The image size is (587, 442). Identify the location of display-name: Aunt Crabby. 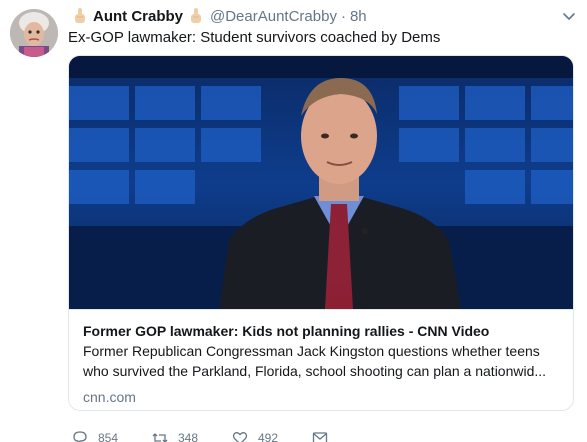
(138, 16).